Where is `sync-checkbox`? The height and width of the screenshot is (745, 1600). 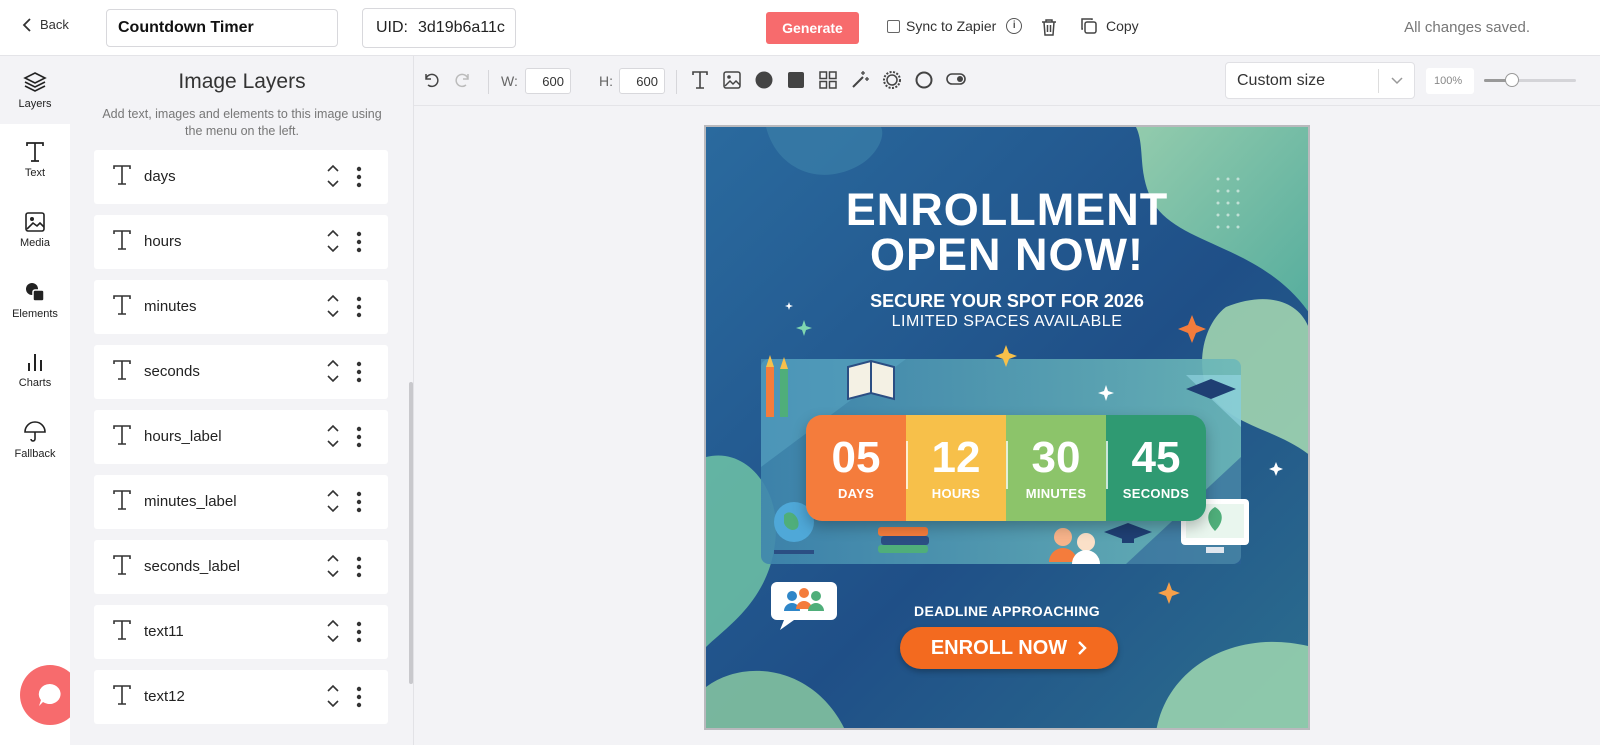
sync-checkbox is located at coordinates (893, 26).